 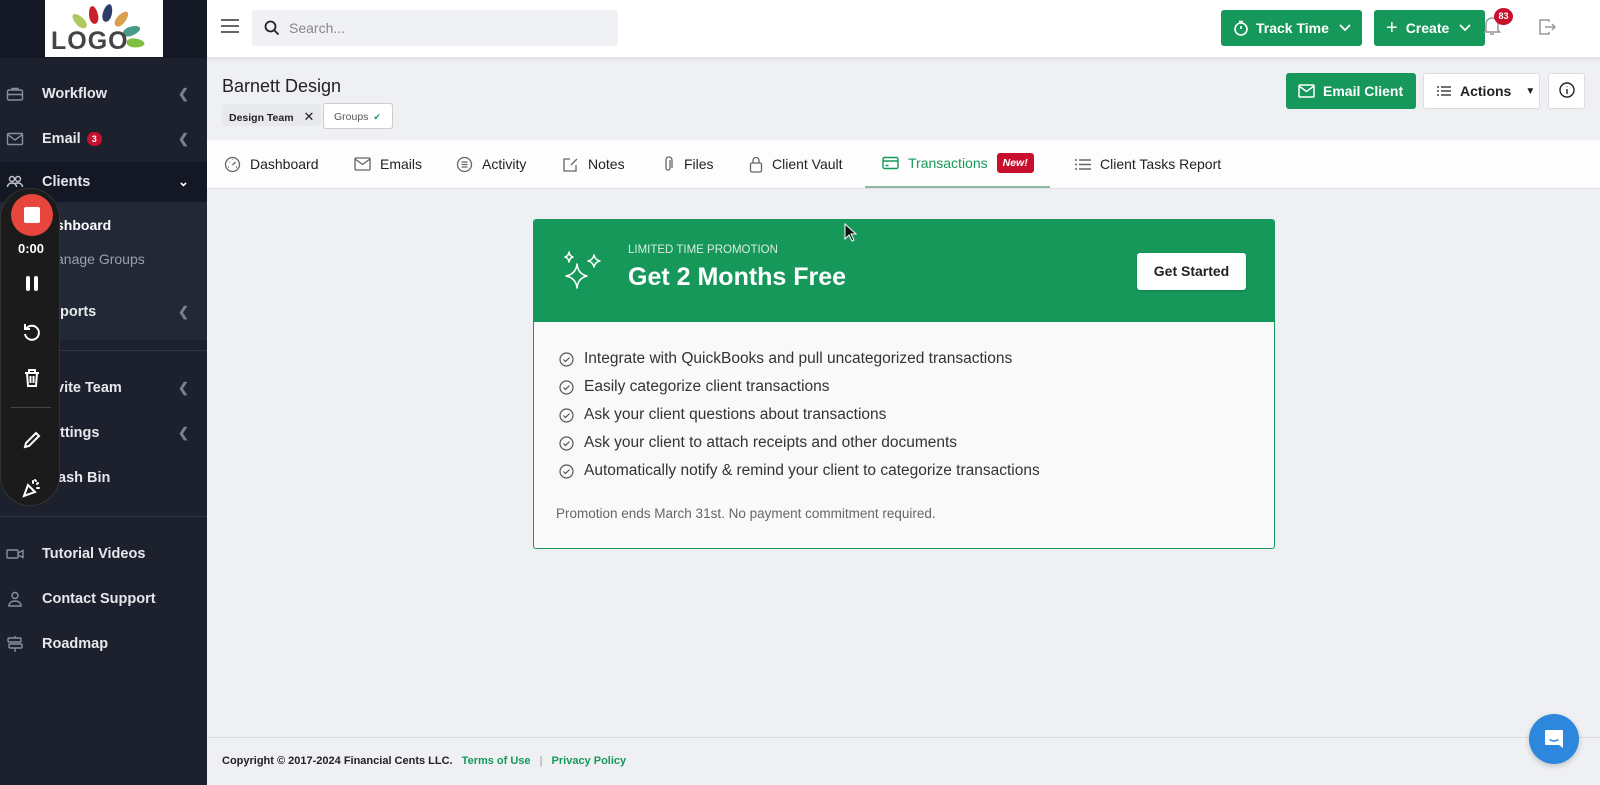 I want to click on search-icon, so click(x=272, y=30).